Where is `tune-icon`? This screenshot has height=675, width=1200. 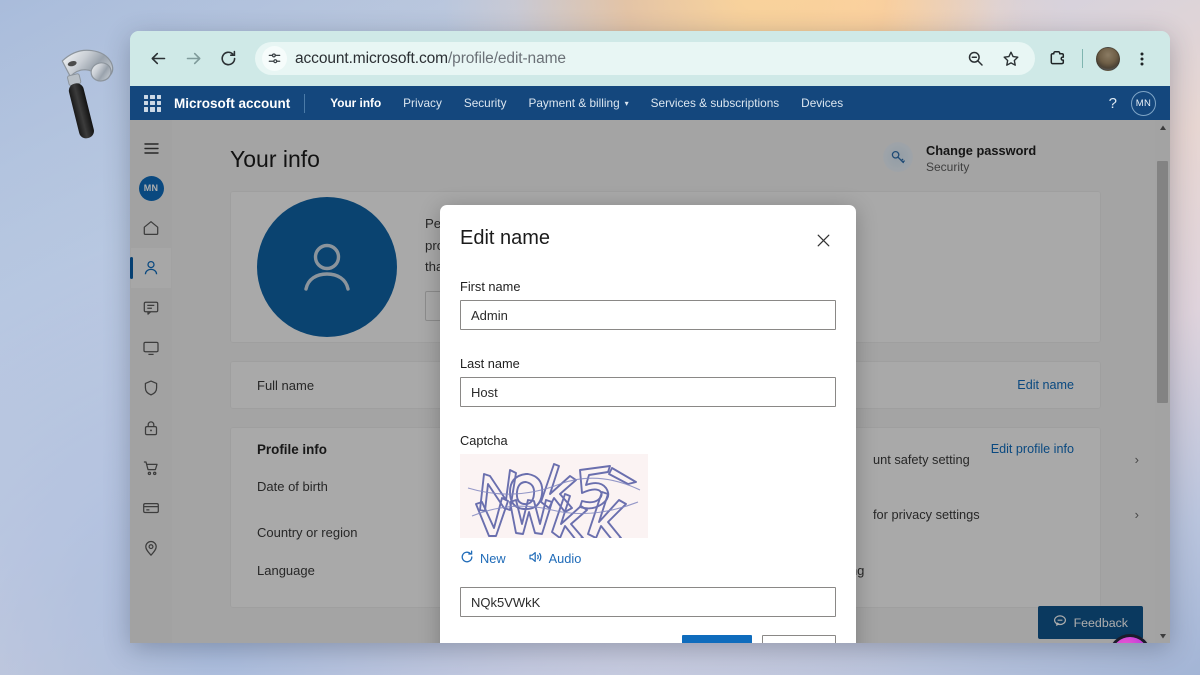
tune-icon is located at coordinates (274, 58).